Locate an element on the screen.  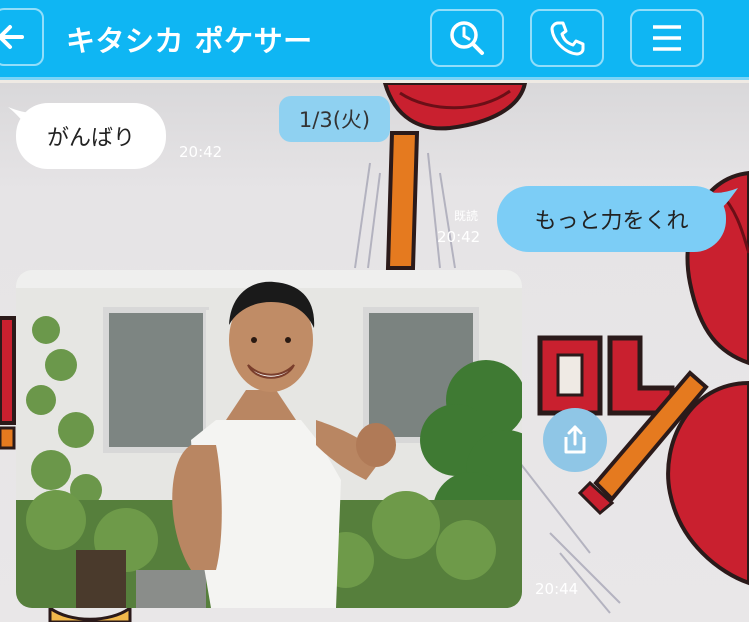
search-icon is located at coordinates (467, 38).